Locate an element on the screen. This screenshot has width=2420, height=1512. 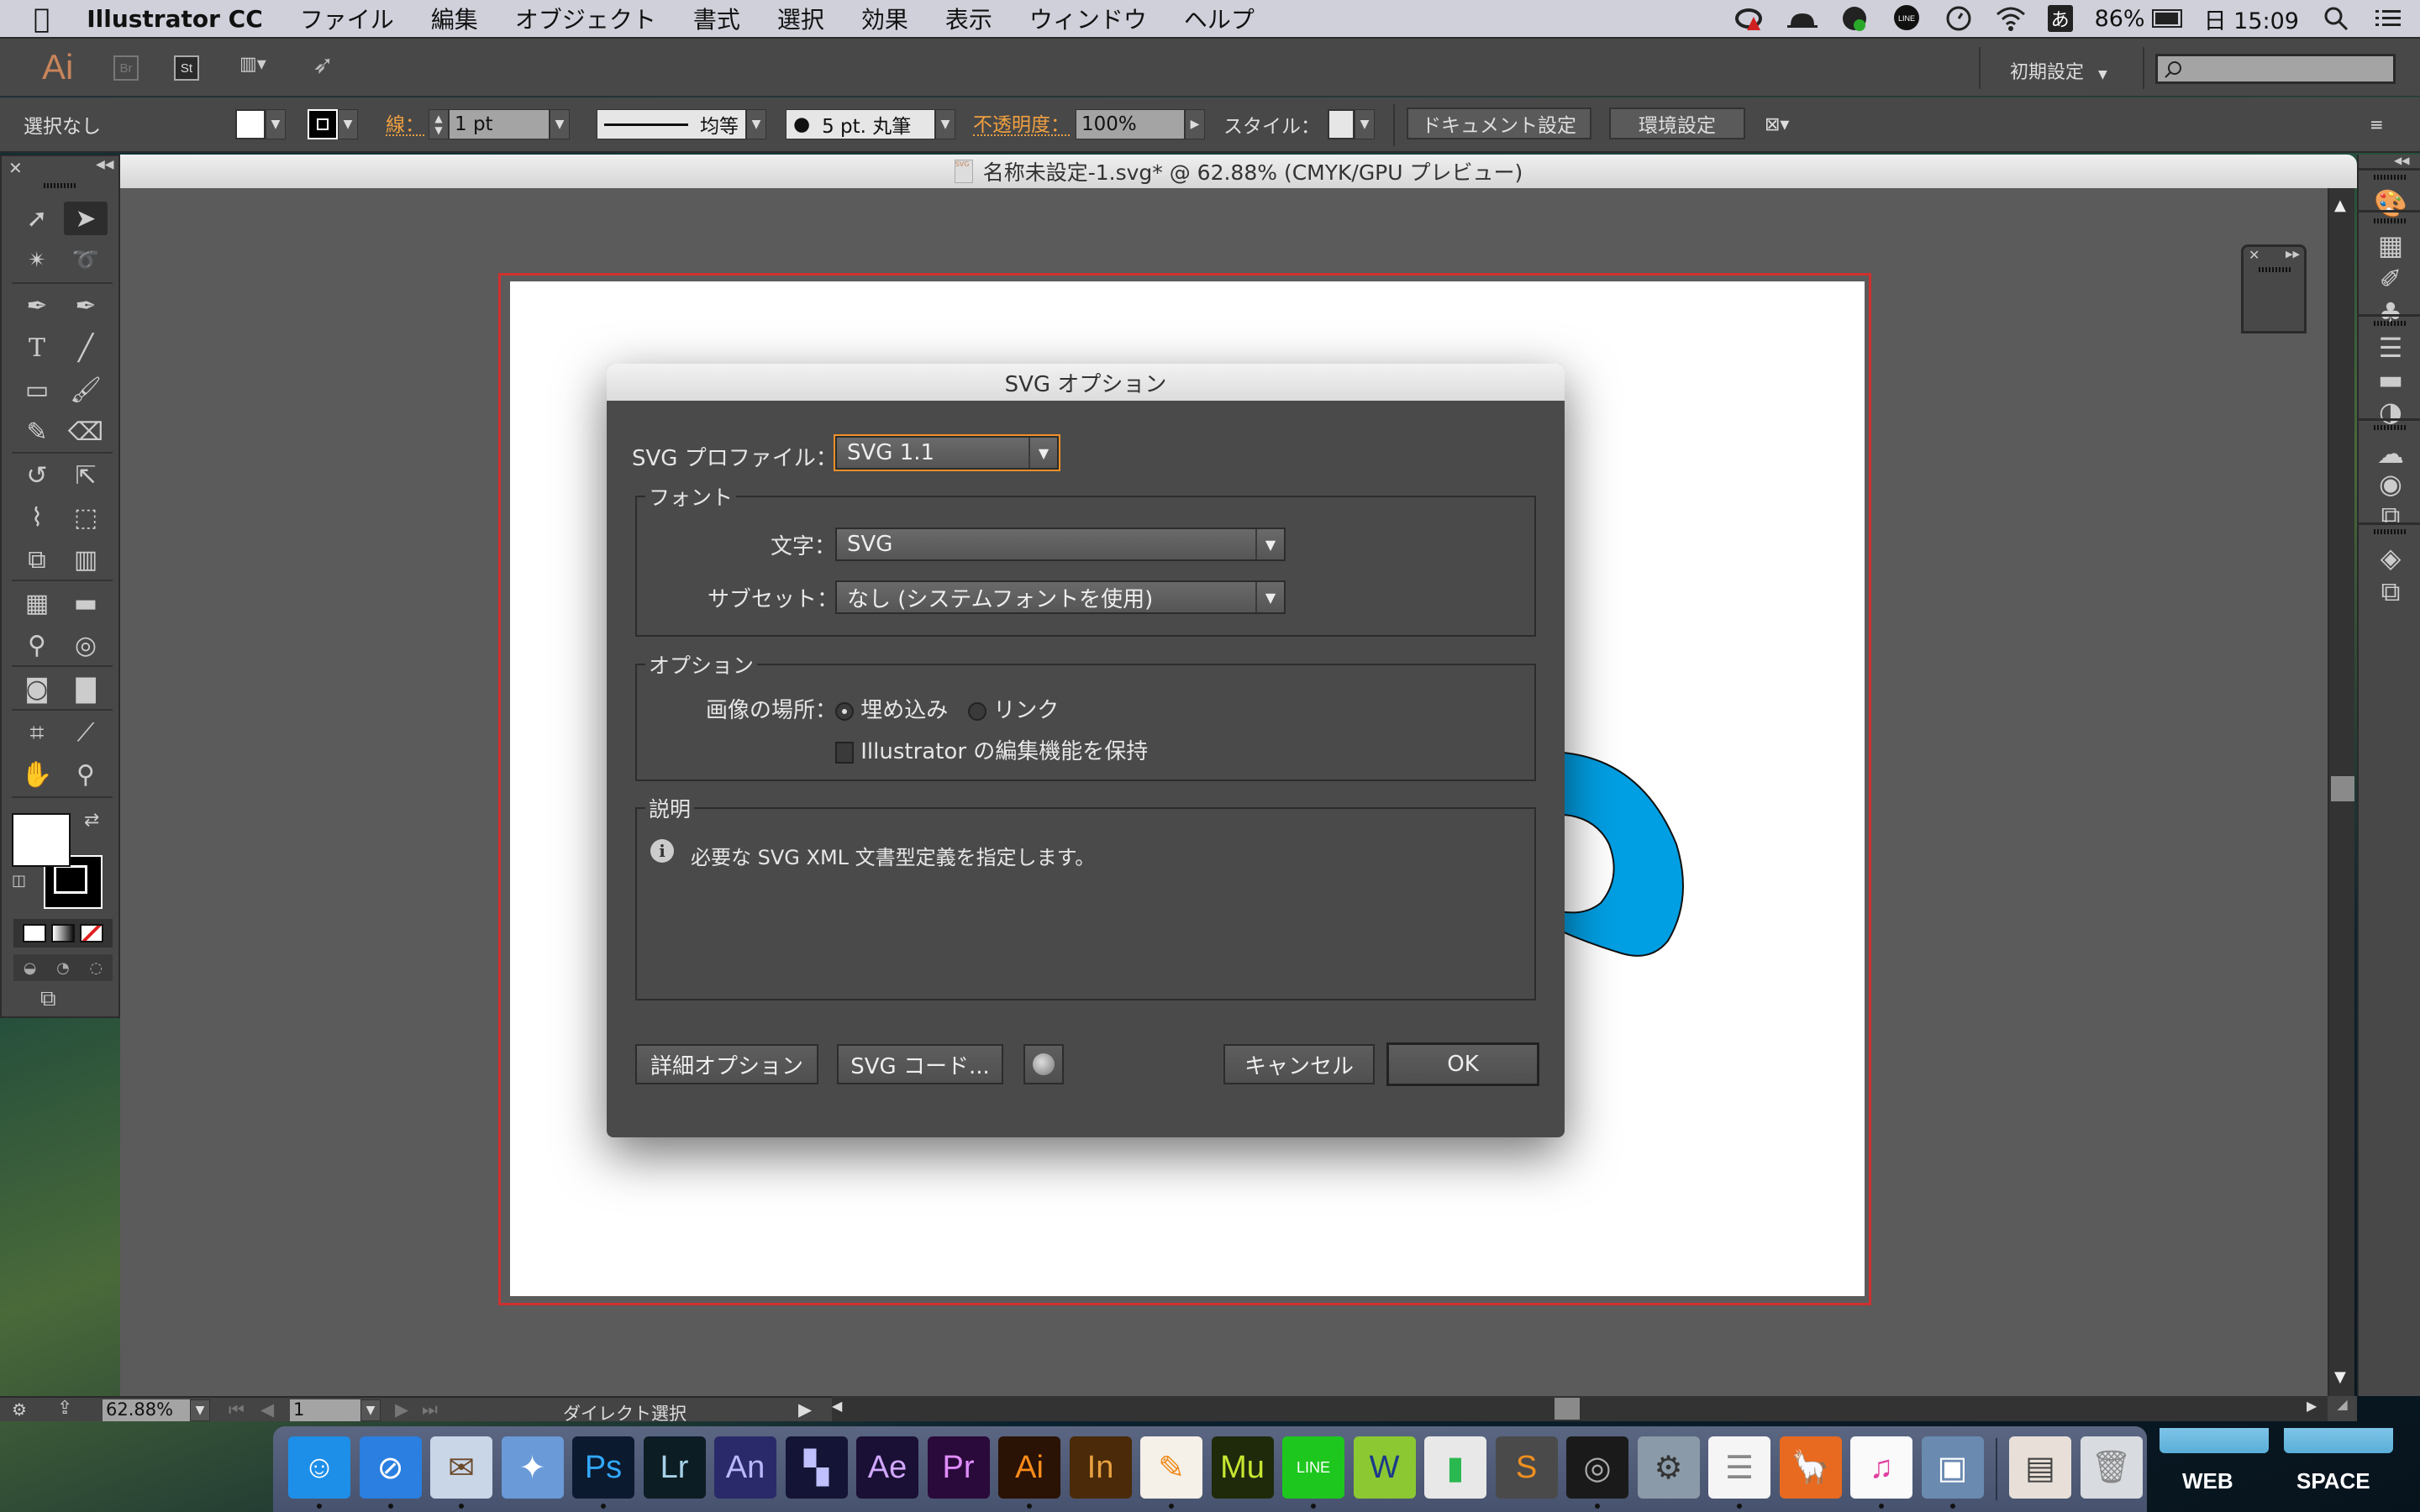
gradient-mode-button is located at coordinates (63, 933).